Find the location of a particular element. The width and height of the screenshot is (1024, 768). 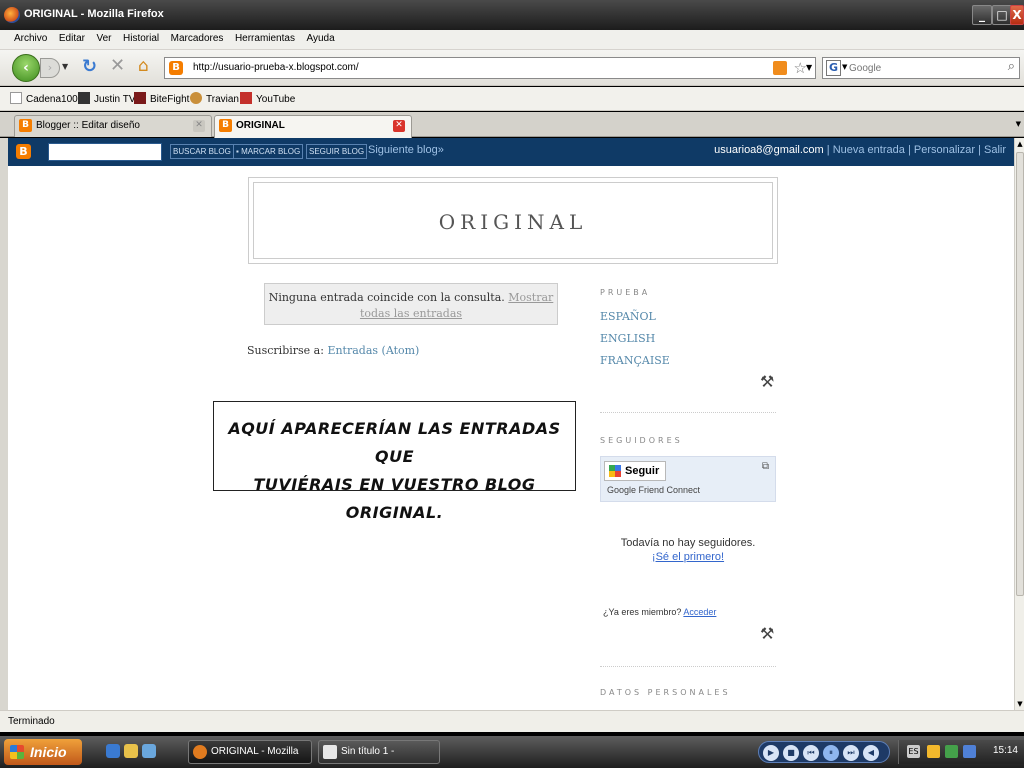

search-icon: ⌕ is located at coordinates (1011, 66).